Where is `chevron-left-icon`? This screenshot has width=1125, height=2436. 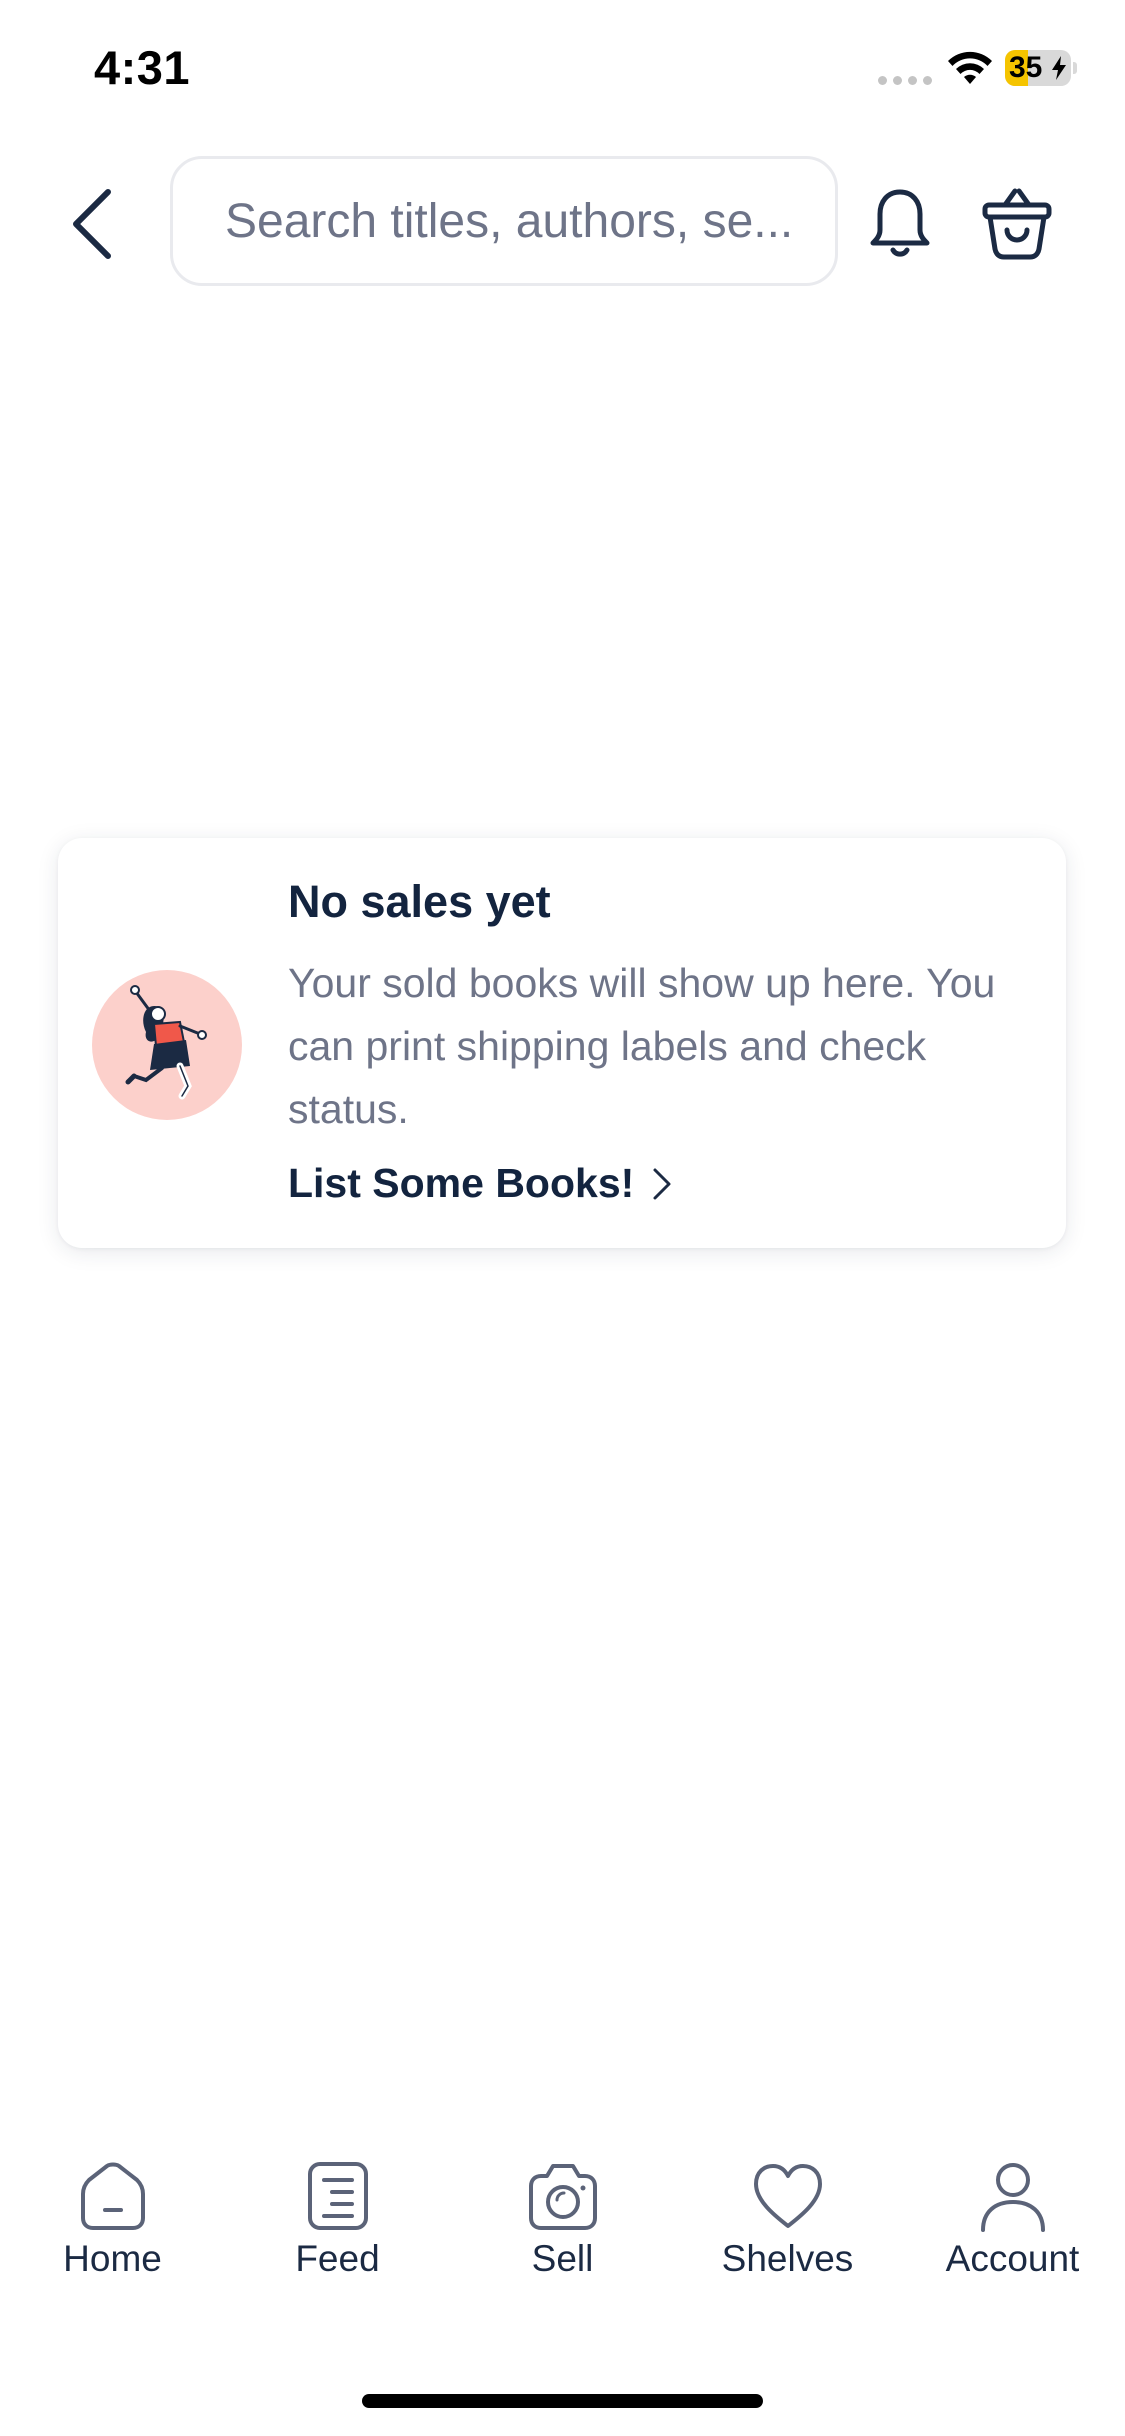
chevron-left-icon is located at coordinates (92, 224).